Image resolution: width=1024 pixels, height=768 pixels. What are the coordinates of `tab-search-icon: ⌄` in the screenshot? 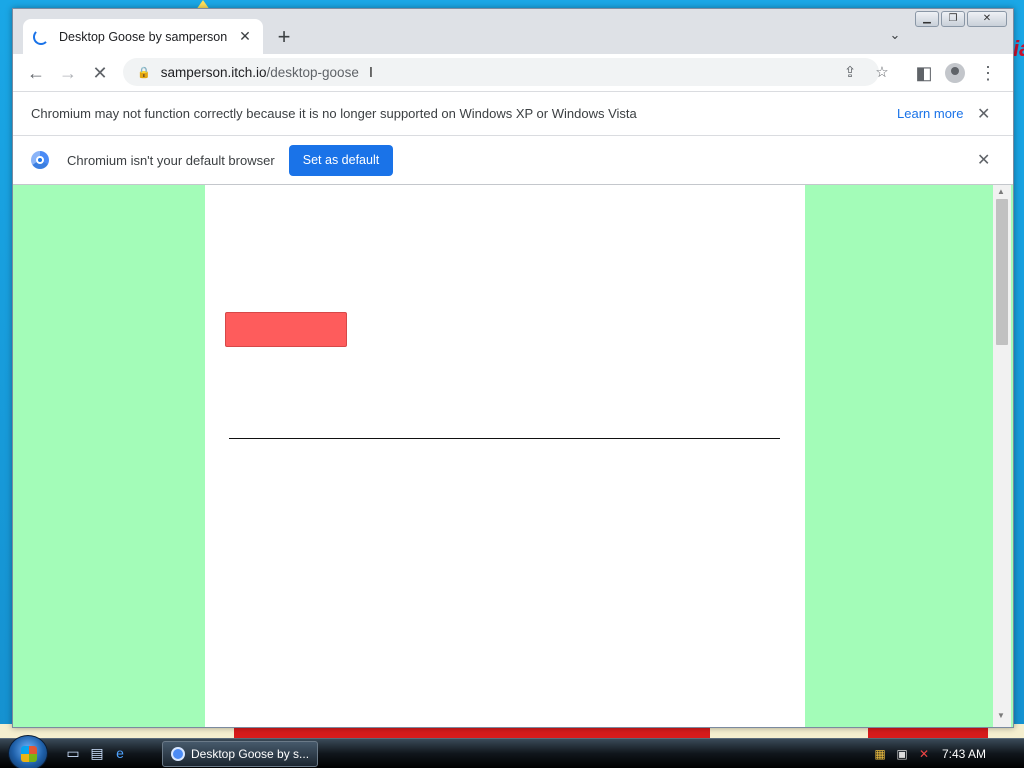 It's located at (895, 37).